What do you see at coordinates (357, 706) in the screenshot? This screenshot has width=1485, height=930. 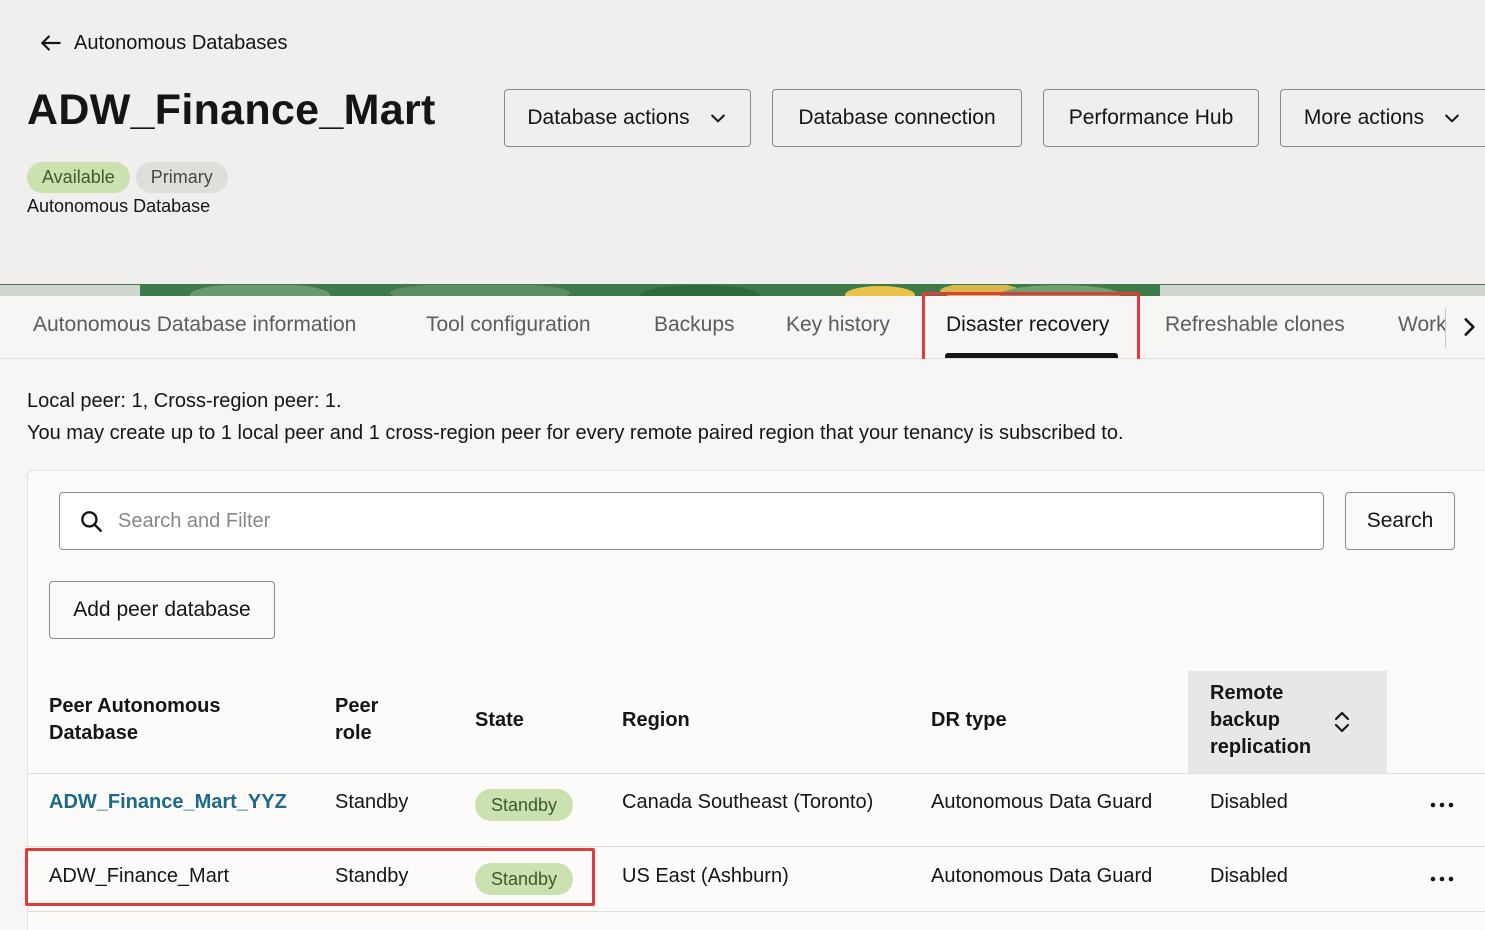 I see `column-header-line: Peer` at bounding box center [357, 706].